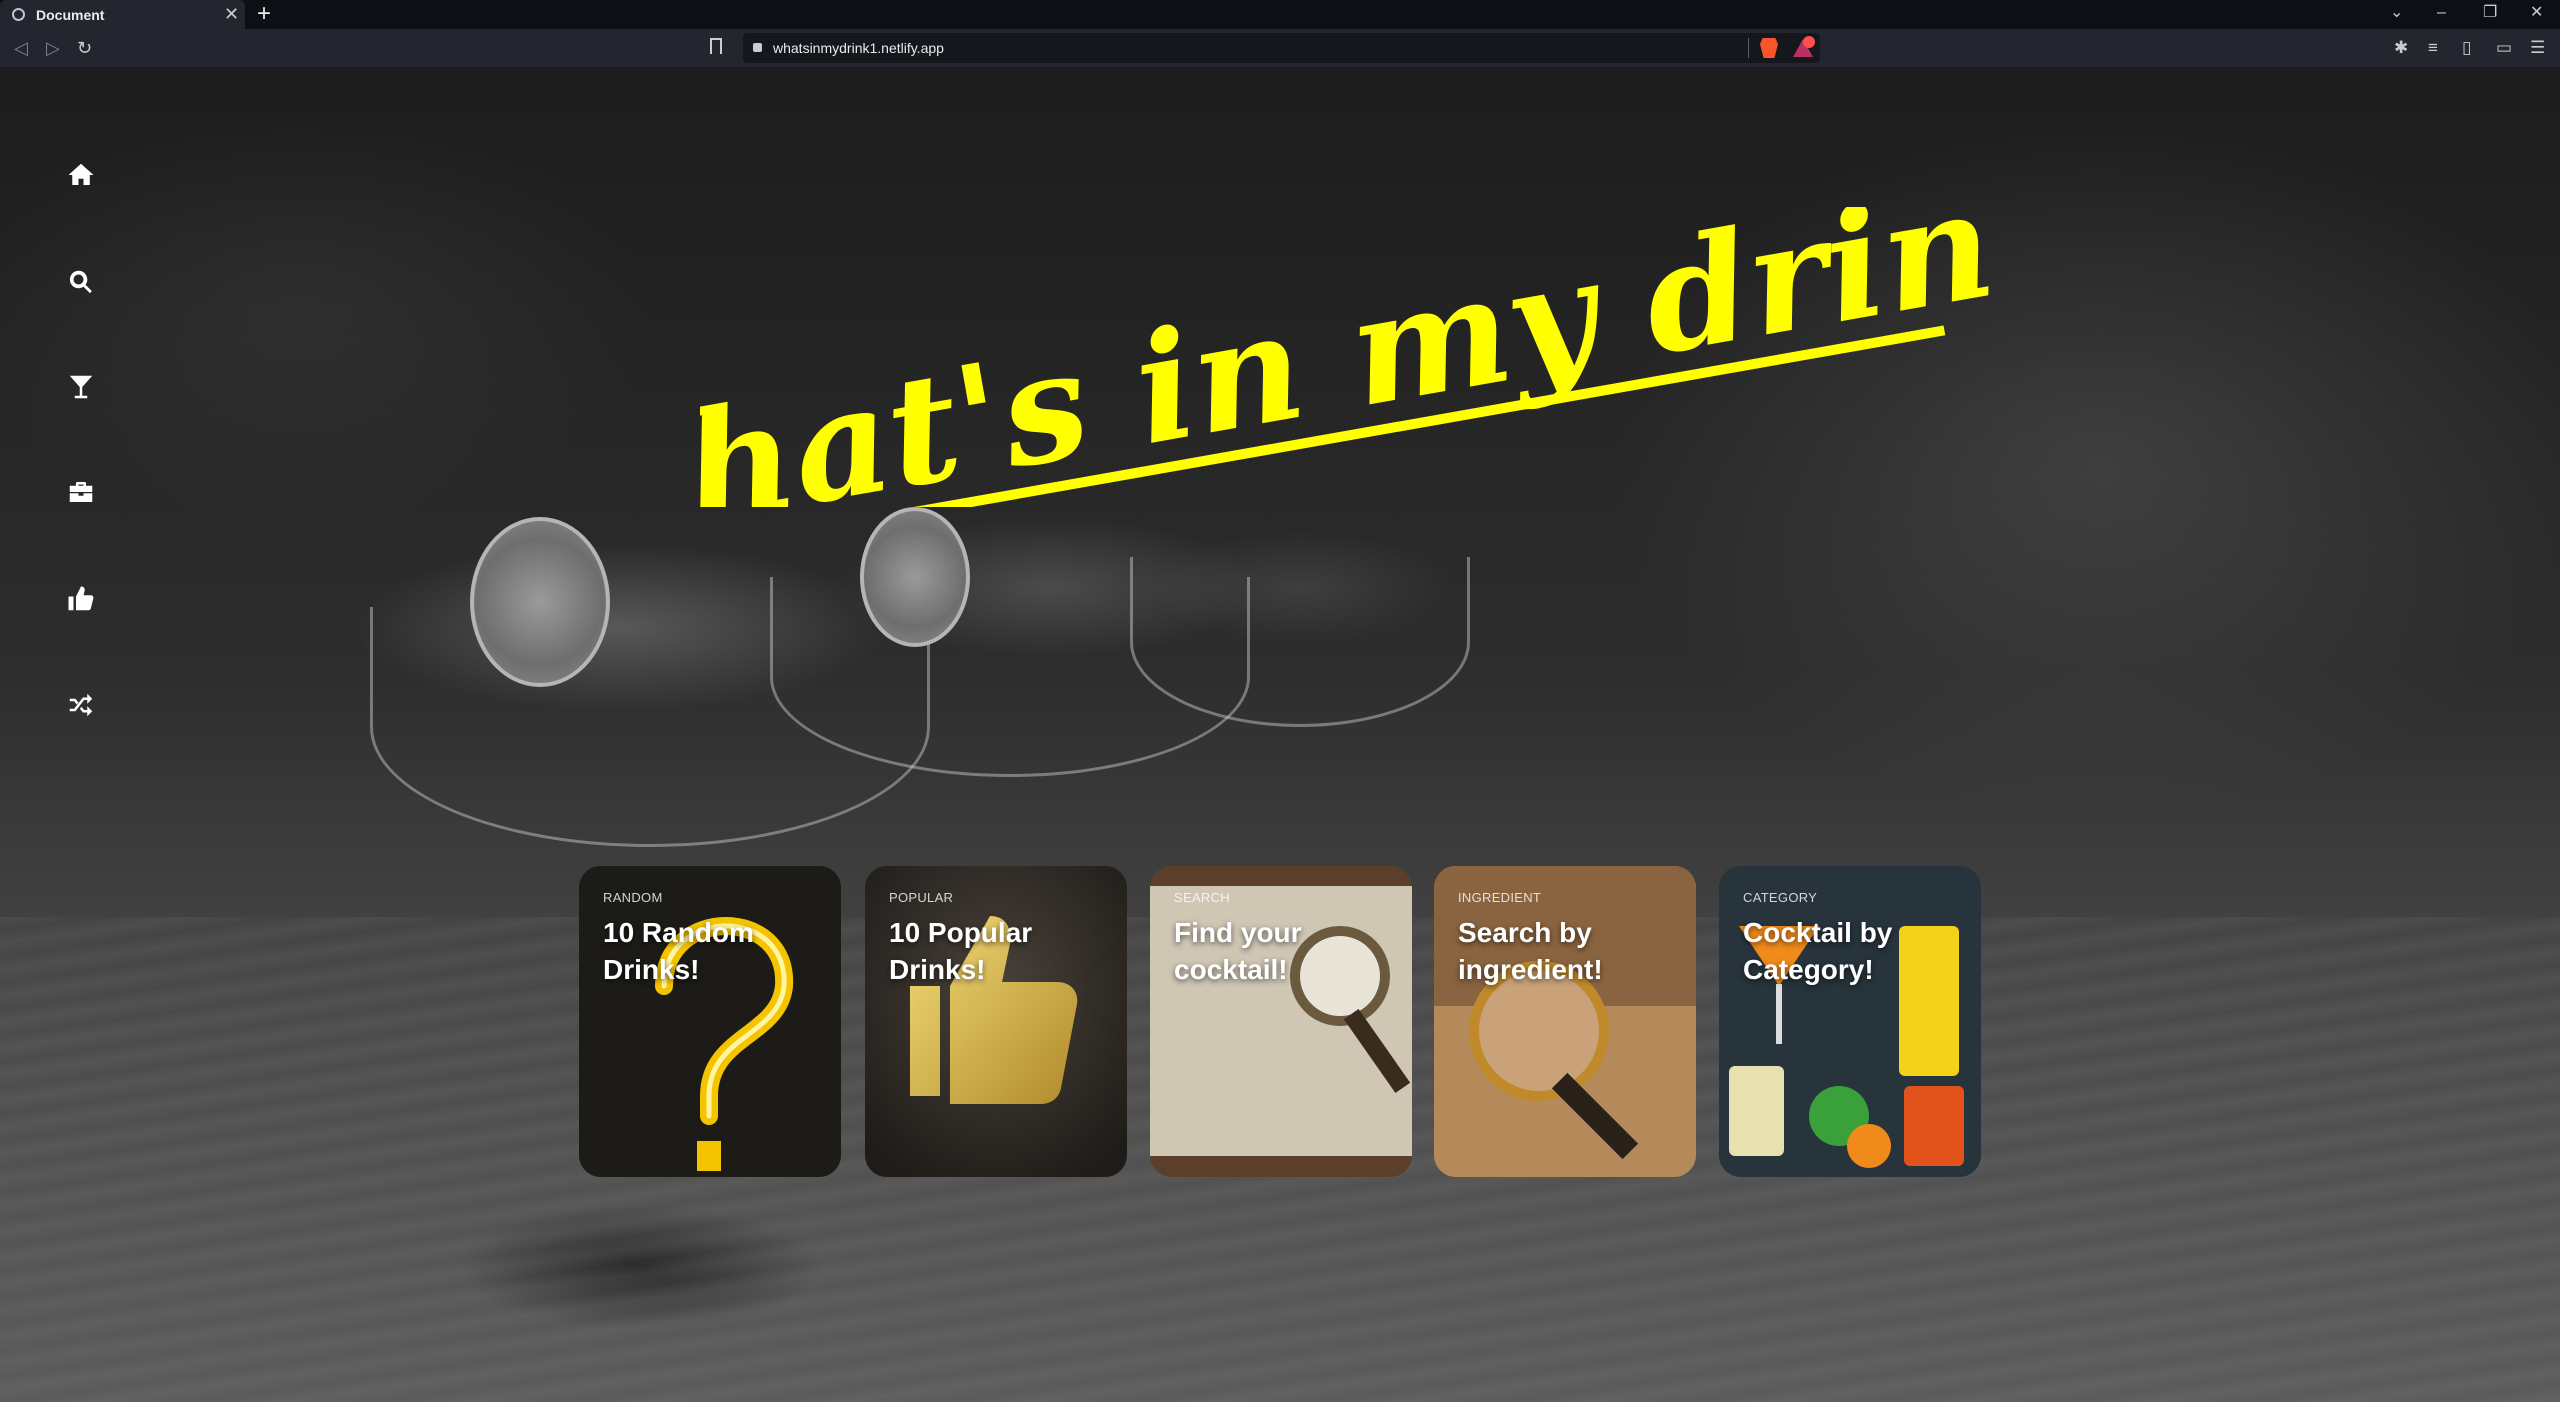 The image size is (2560, 1402). Describe the element at coordinates (1769, 48) in the screenshot. I see `brave-shields-icon` at that location.